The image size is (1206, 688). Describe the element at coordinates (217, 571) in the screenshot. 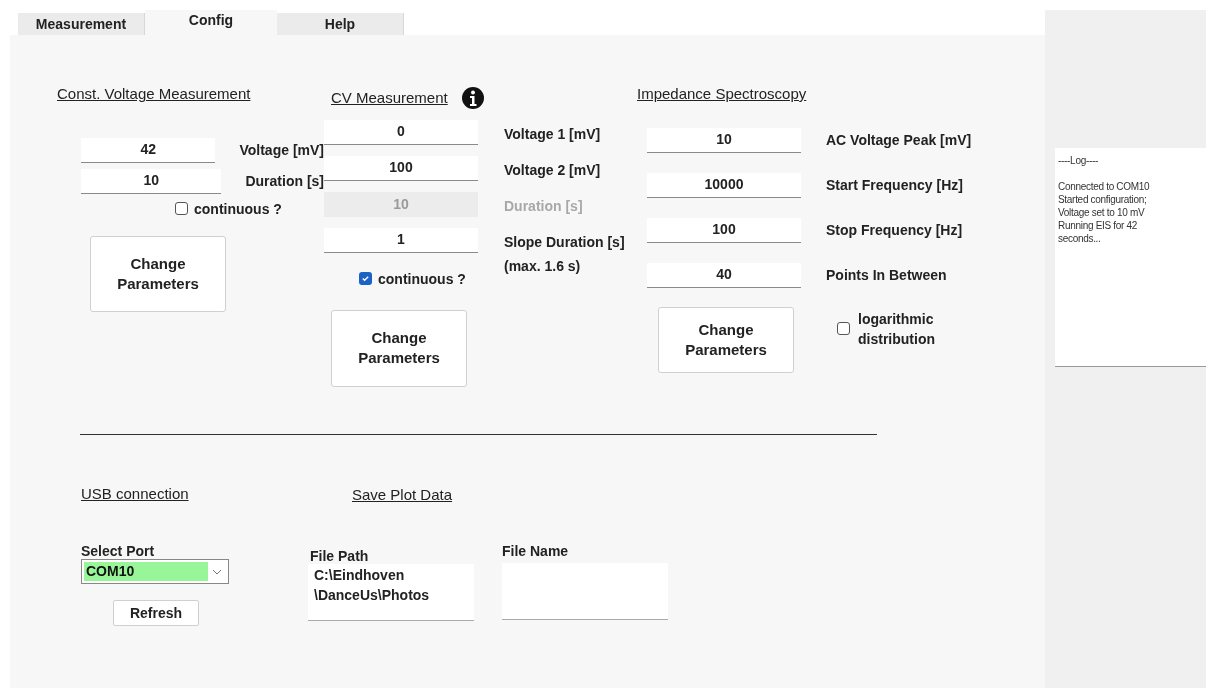

I see `chevron-down-icon` at that location.